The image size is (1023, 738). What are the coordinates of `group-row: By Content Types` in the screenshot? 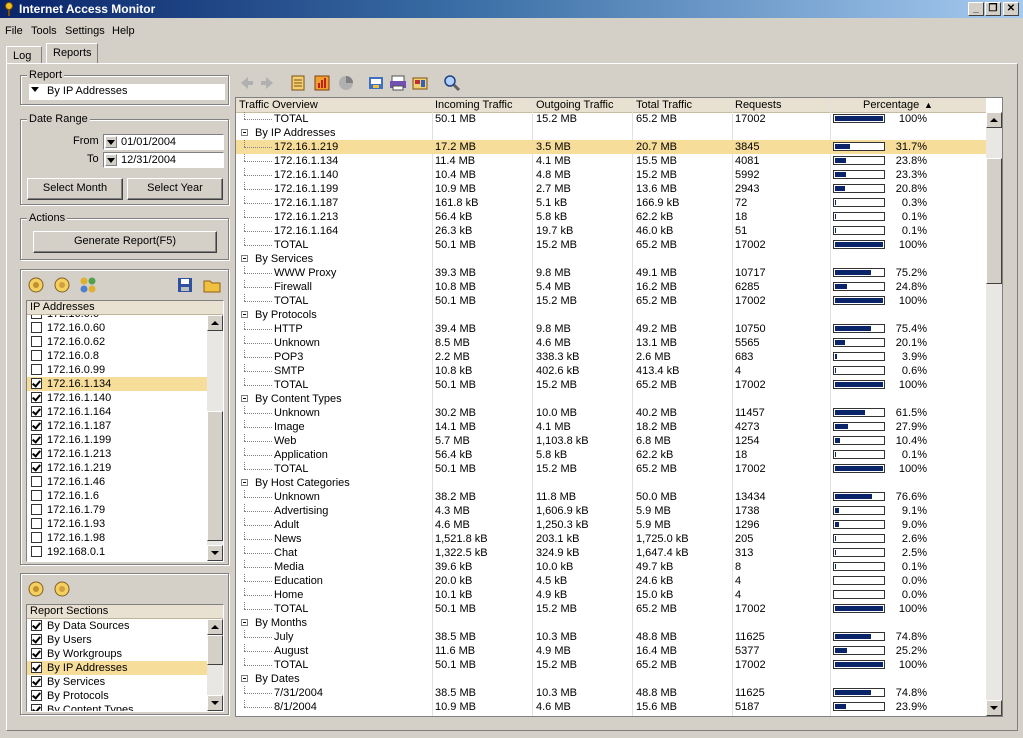 It's located at (611, 399).